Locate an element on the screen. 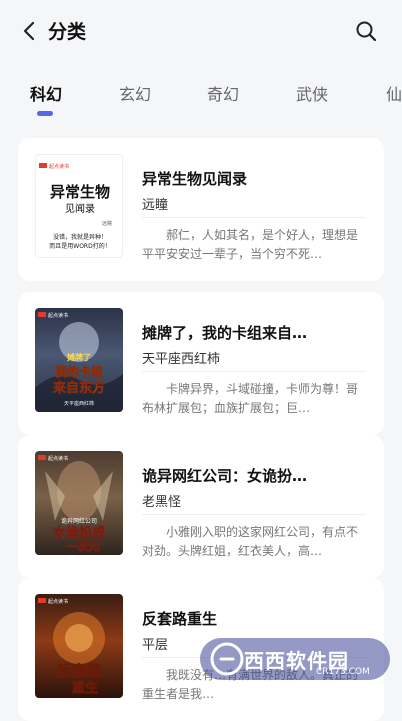  cover-tagline: 而且是用WORD打的！ is located at coordinates (79, 246).